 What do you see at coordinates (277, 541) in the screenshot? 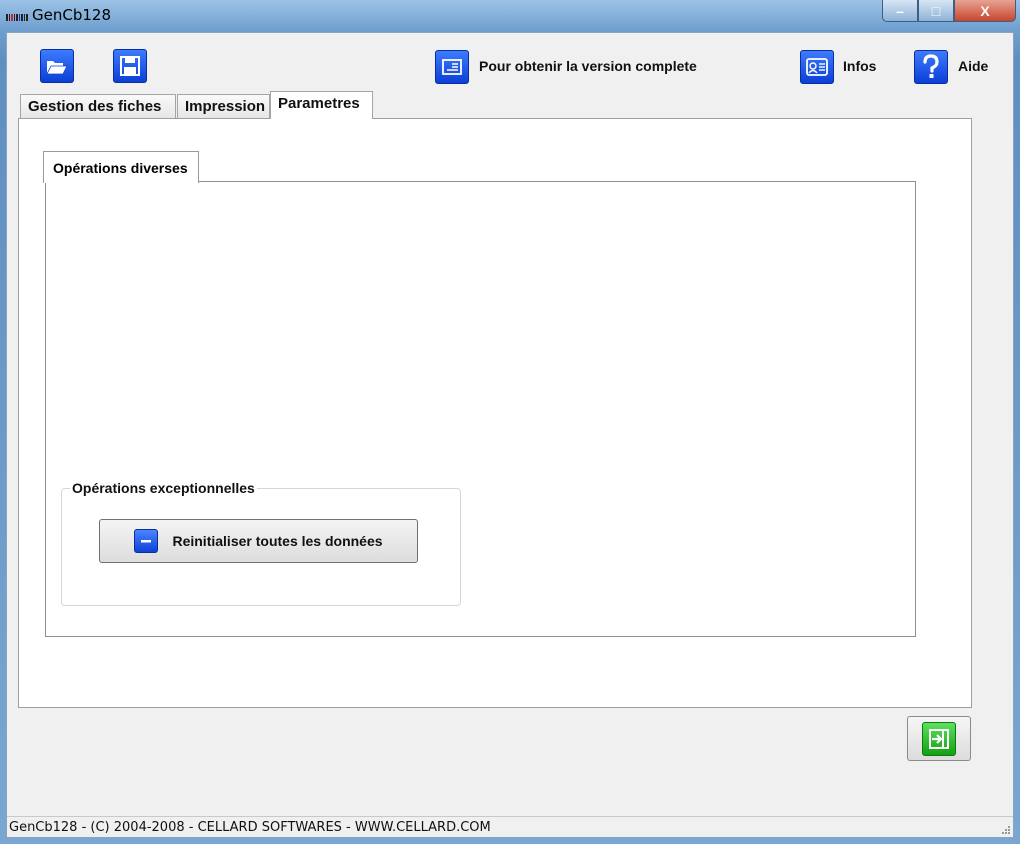
I see `reset-button-label: Reinitialiser toutes les données` at bounding box center [277, 541].